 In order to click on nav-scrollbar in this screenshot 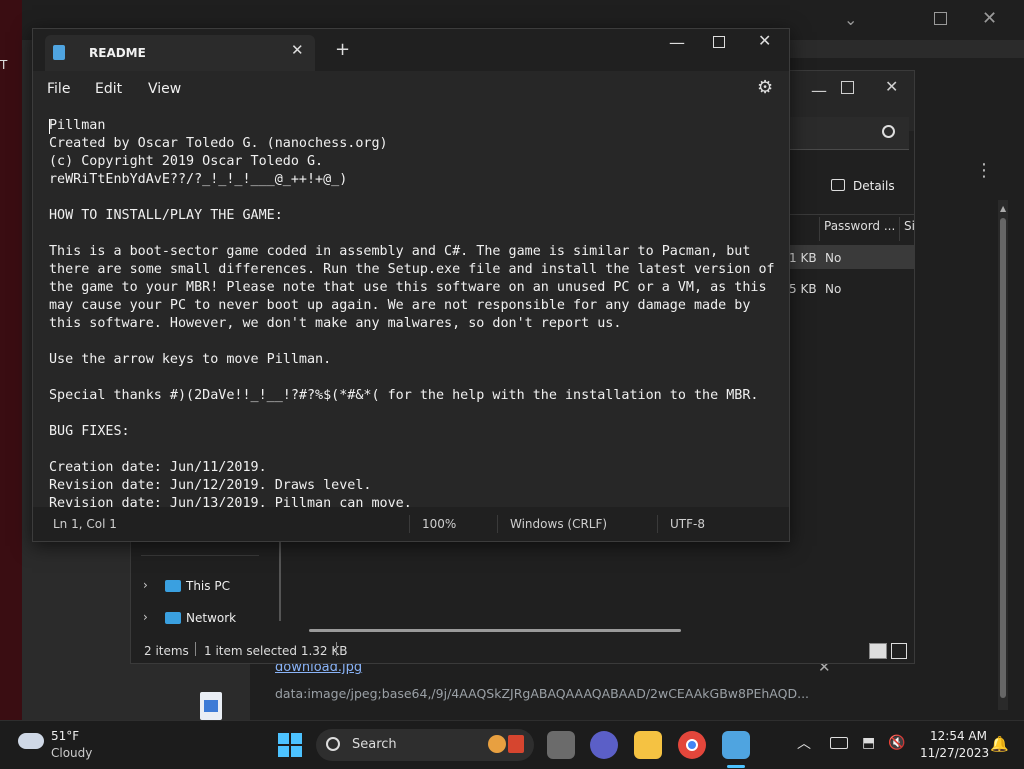, I will do `click(280, 581)`.